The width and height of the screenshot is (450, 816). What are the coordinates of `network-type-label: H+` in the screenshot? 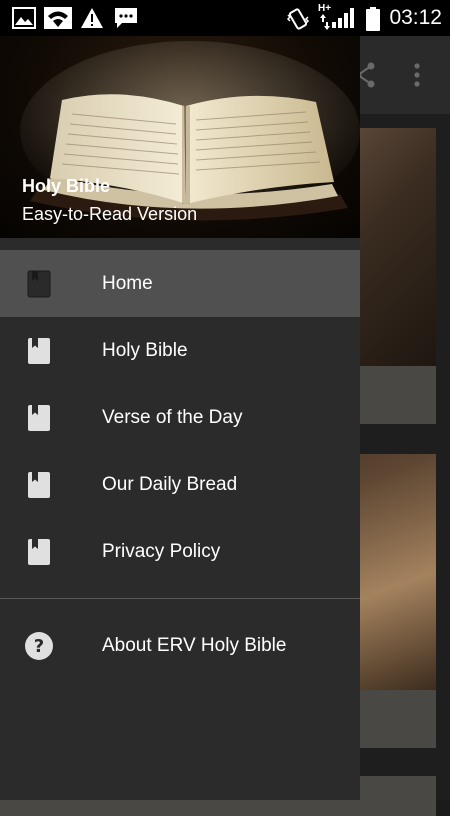 It's located at (325, 8).